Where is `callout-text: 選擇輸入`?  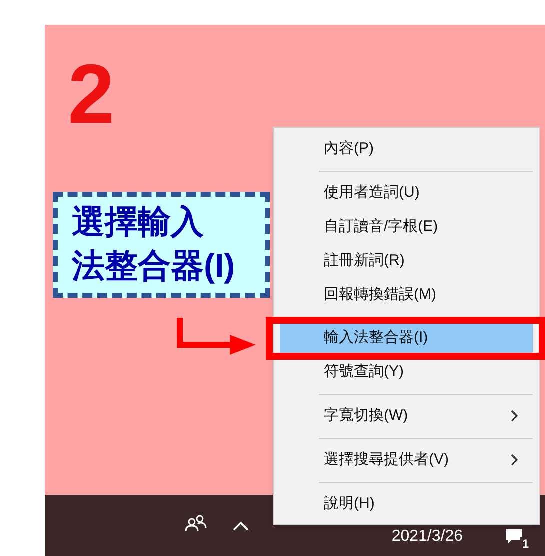
callout-text: 選擇輸入 is located at coordinates (138, 222).